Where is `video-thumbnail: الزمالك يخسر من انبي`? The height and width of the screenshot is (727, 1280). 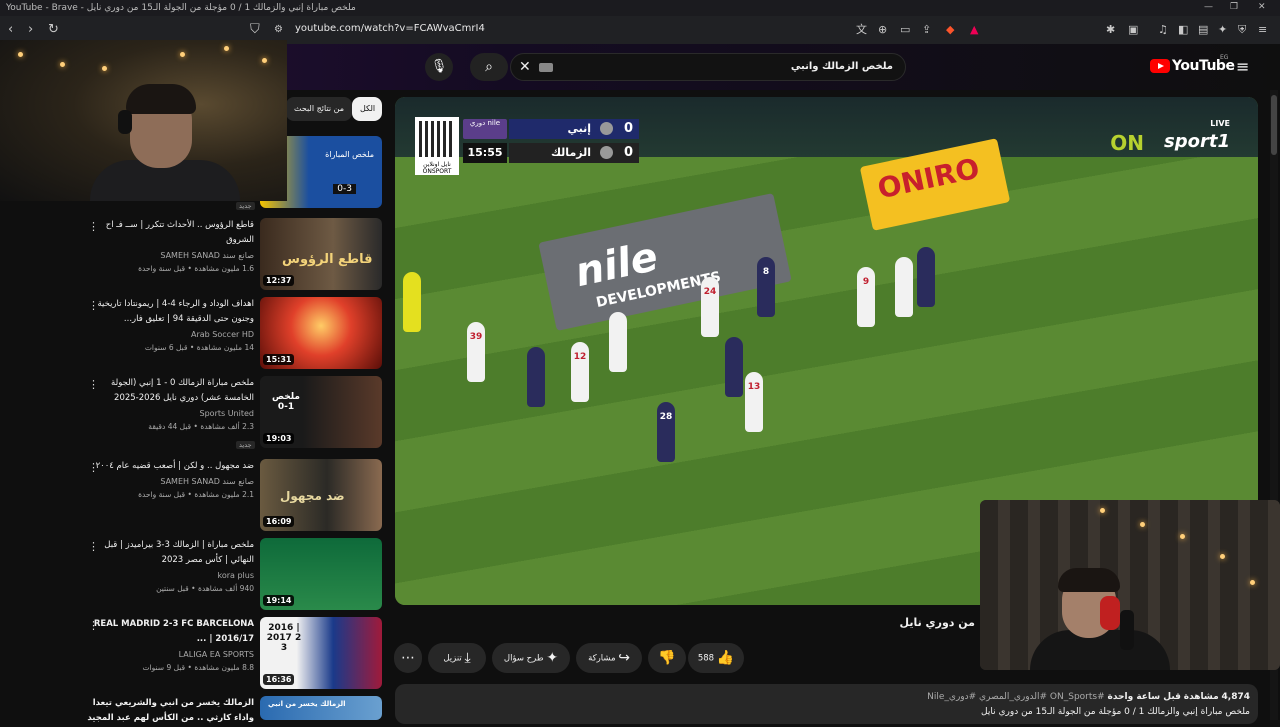 video-thumbnail: الزمالك يخسر من انبي is located at coordinates (321, 708).